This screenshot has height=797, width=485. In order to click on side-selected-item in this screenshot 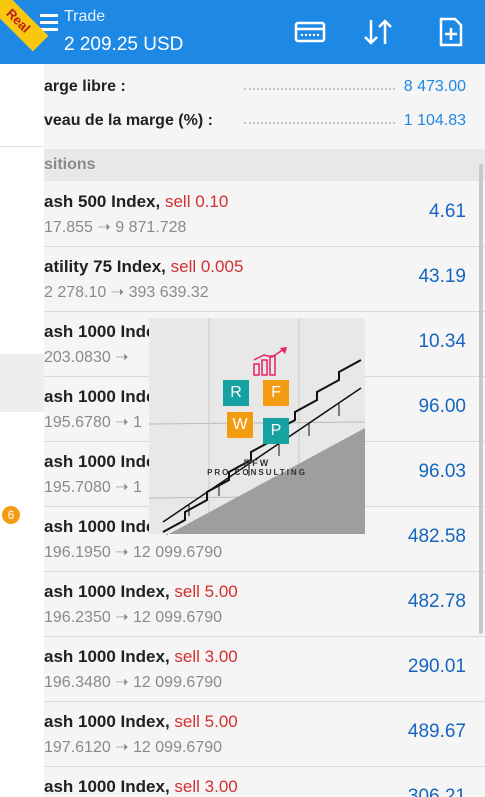, I will do `click(22, 383)`.